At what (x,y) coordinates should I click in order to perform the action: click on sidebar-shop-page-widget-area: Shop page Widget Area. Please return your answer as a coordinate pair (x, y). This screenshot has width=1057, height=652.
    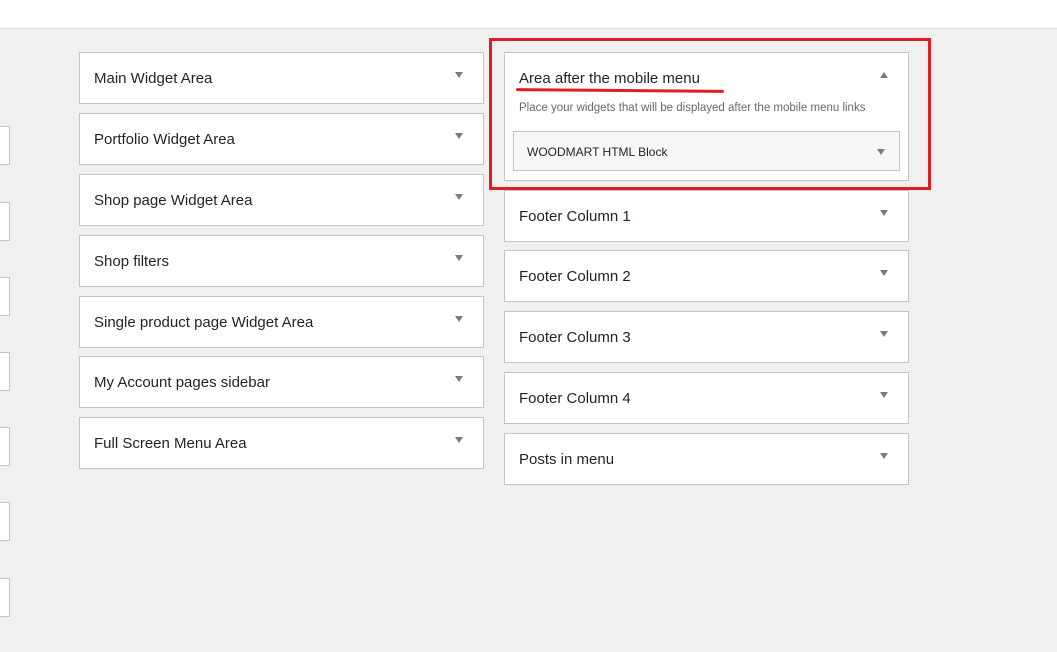
    Looking at the image, I should click on (281, 200).